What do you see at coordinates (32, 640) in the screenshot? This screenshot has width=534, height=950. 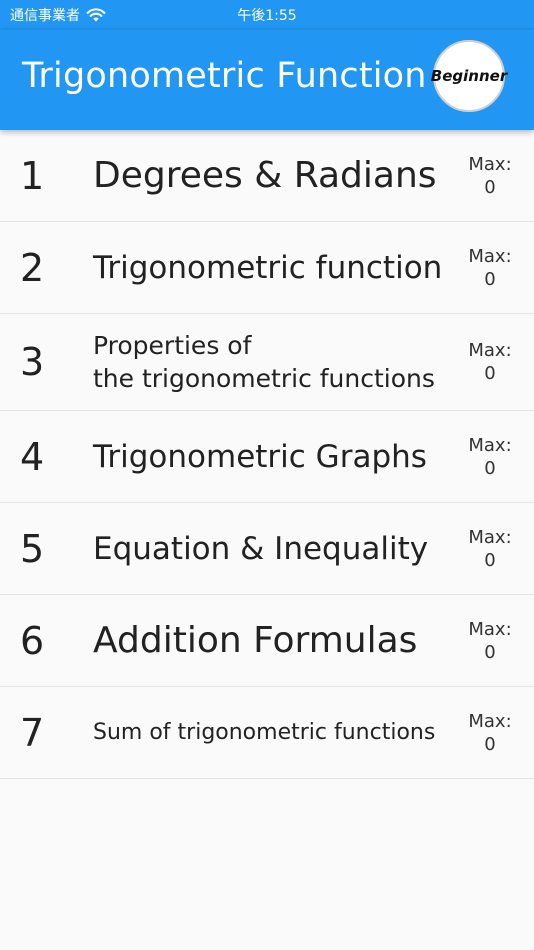 I see `lesson-number: 6` at bounding box center [32, 640].